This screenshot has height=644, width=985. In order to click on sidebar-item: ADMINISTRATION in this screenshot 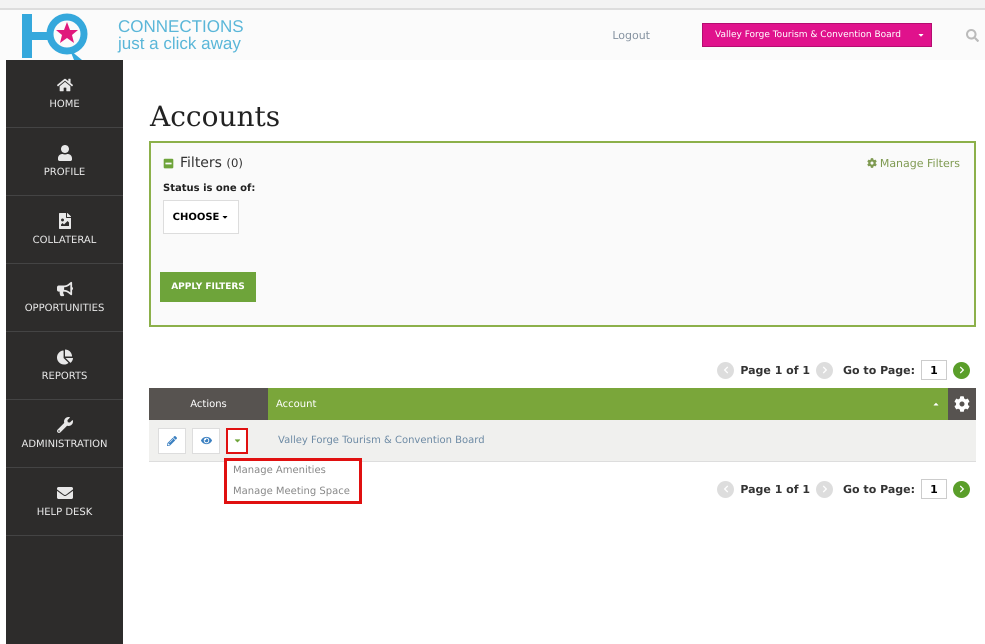, I will do `click(64, 434)`.